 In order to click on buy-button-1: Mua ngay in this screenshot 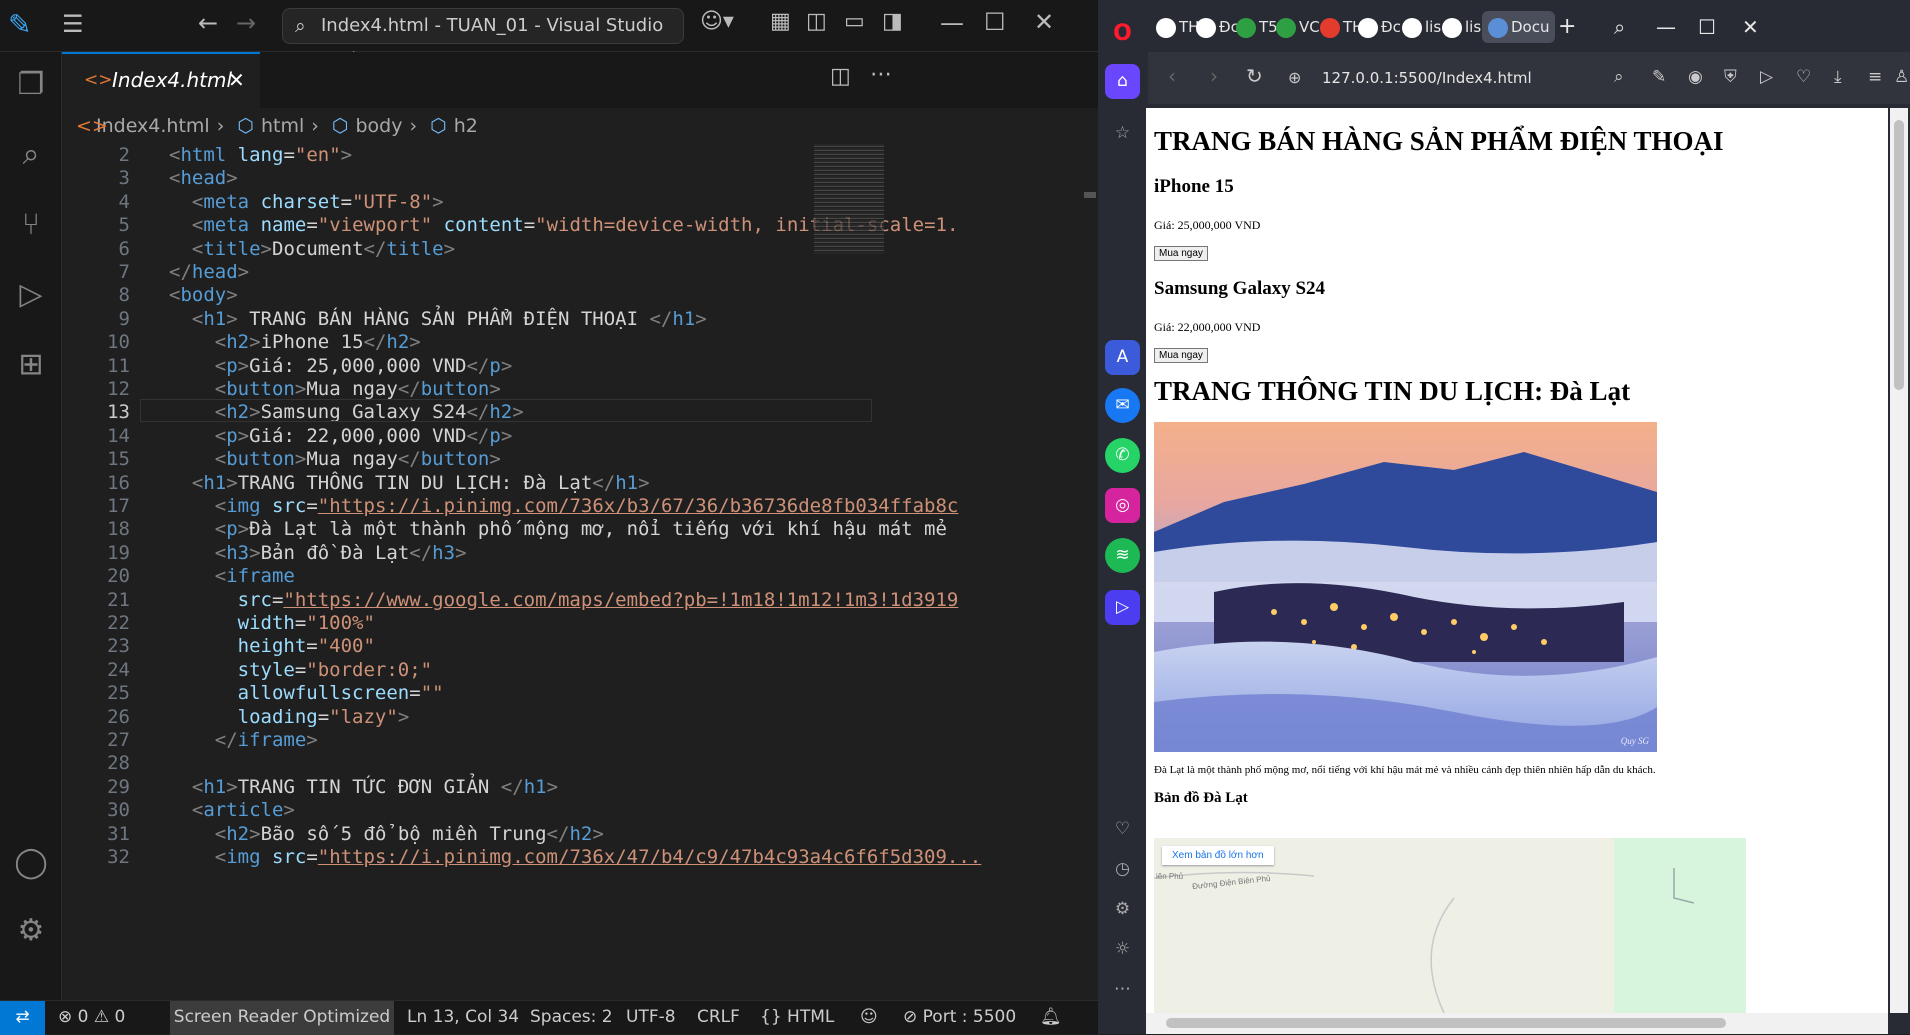, I will do `click(1181, 253)`.